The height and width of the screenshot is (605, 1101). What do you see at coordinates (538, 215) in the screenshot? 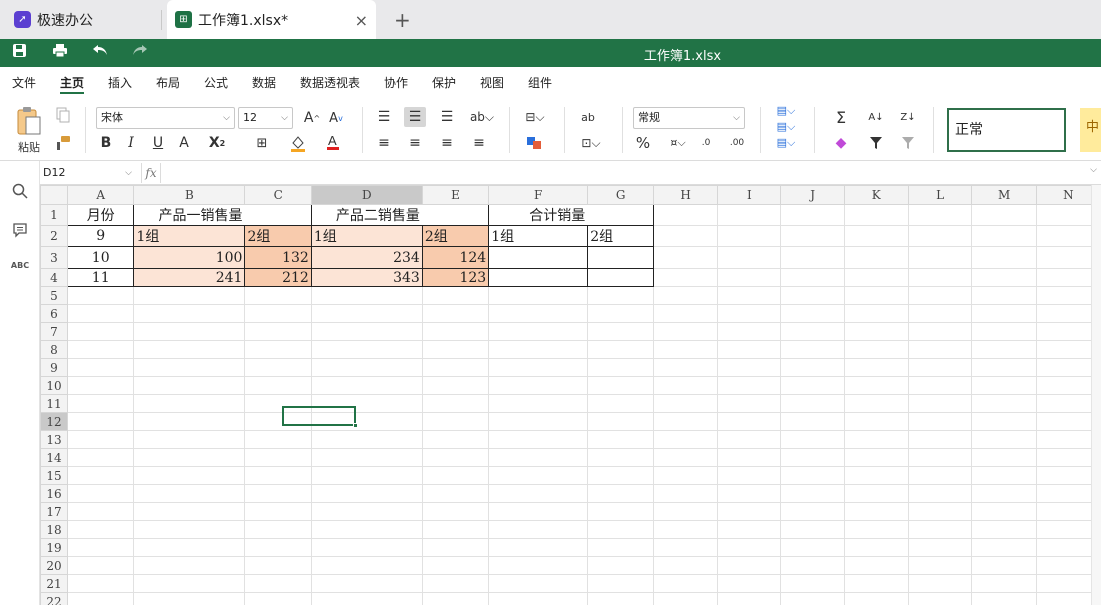
I see `cell-F1: 合计销量` at bounding box center [538, 215].